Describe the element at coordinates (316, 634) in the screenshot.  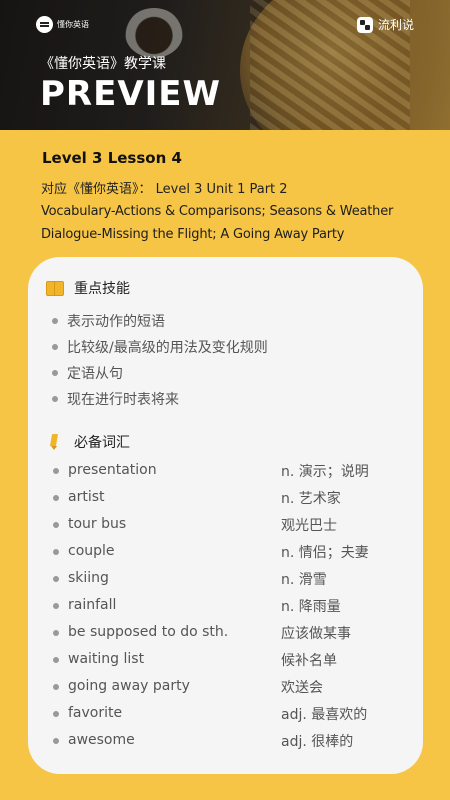
I see `vocab-meaning: 应该做某事` at that location.